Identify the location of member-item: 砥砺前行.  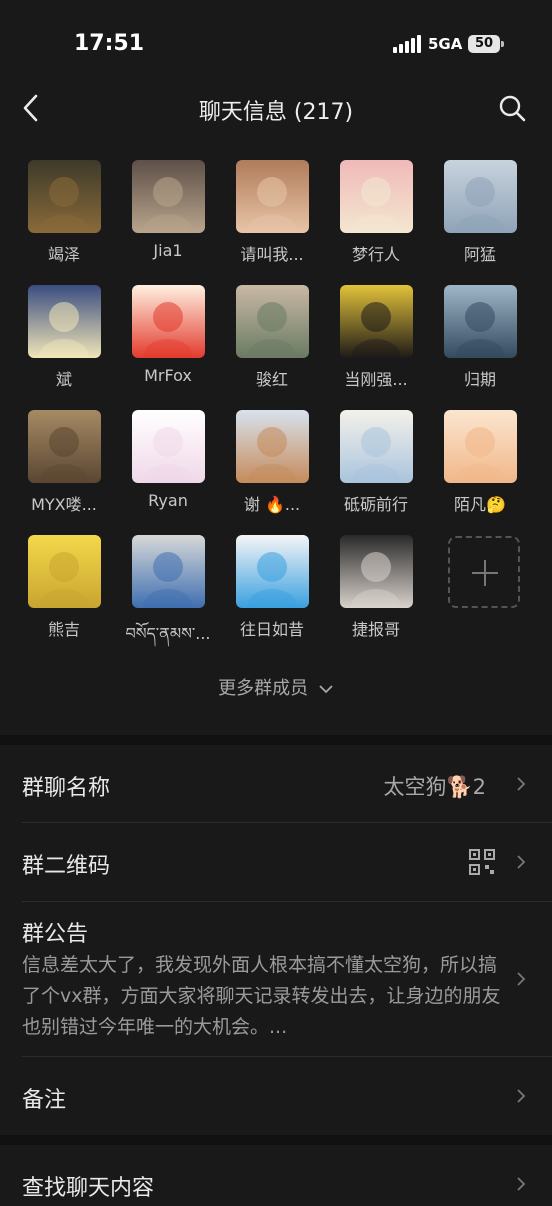
(376, 457).